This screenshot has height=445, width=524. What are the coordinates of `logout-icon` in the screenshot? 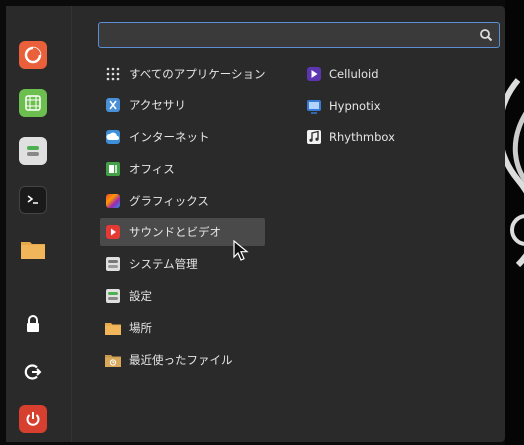 It's located at (33, 372).